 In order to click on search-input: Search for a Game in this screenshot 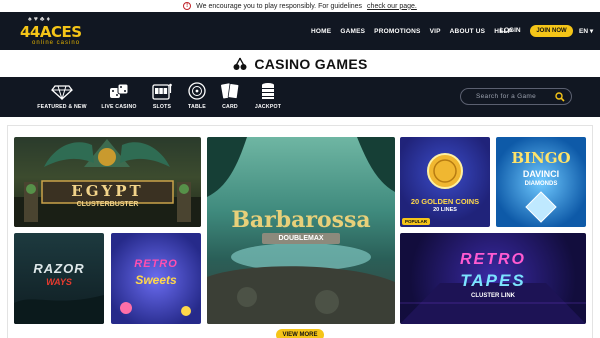, I will do `click(516, 96)`.